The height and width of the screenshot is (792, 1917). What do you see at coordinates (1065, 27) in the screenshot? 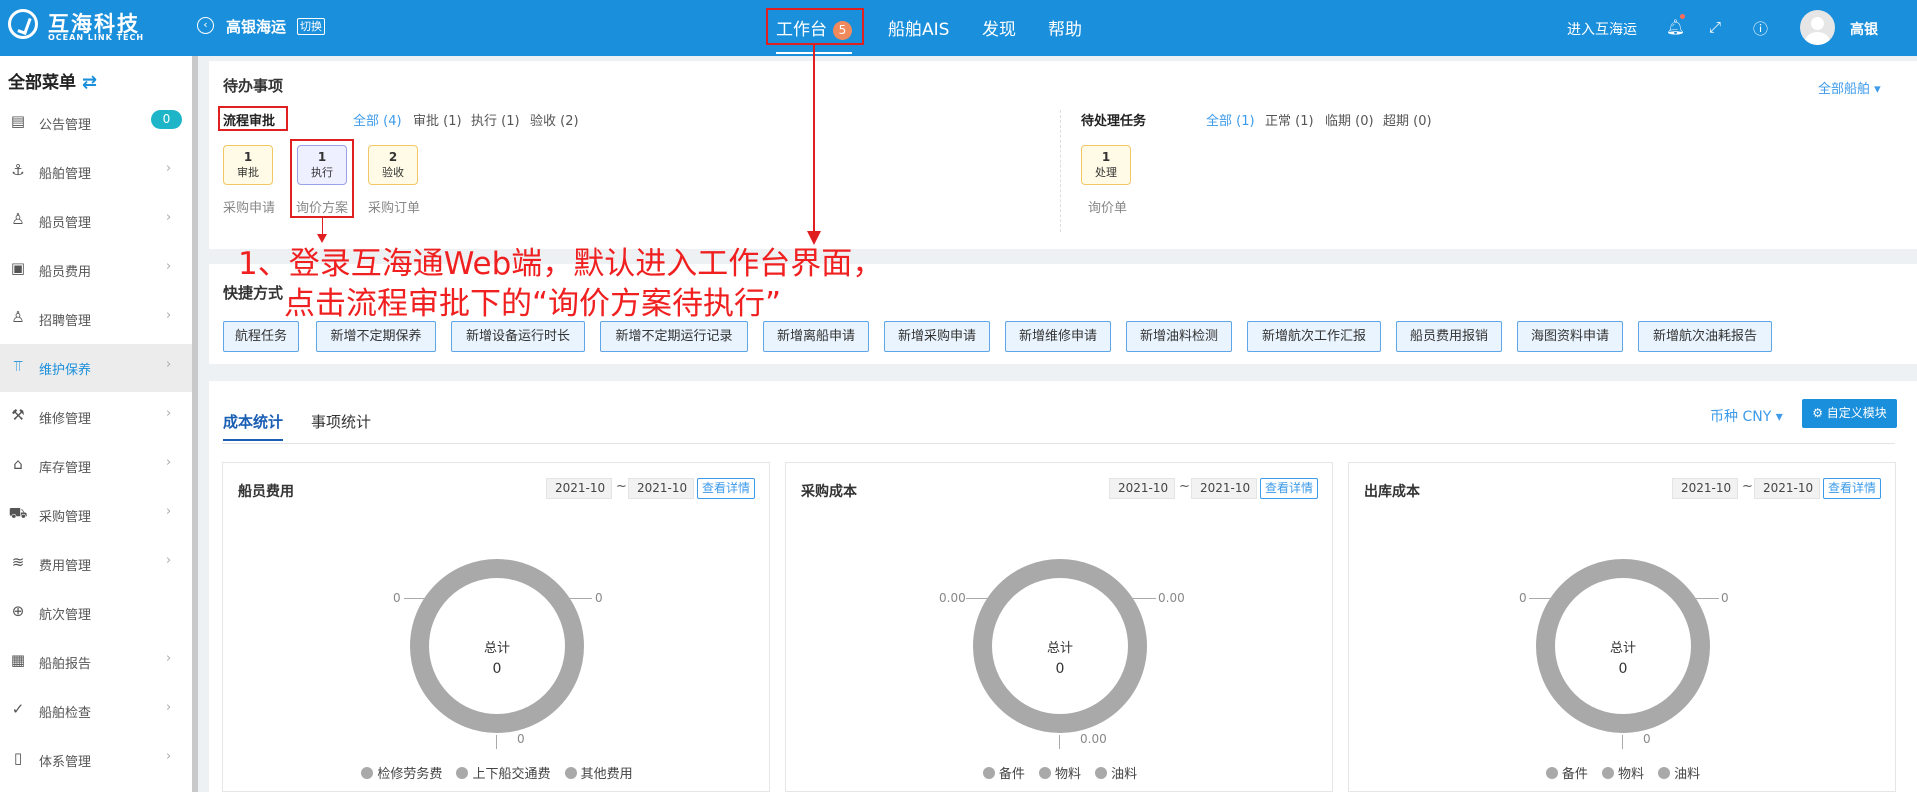
I see `nav-help: 帮助` at bounding box center [1065, 27].